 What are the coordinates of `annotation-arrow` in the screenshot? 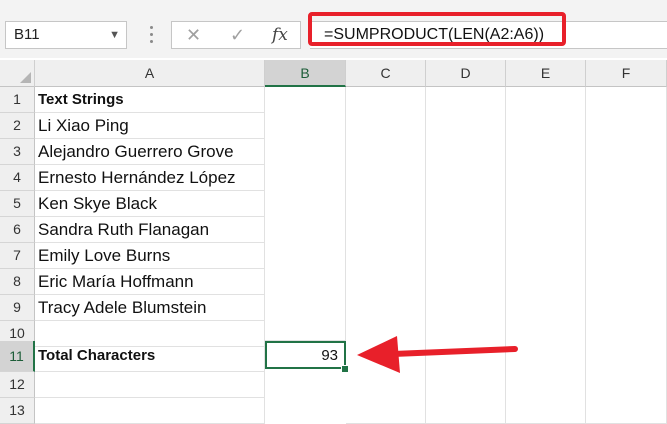 It's located at (437, 354).